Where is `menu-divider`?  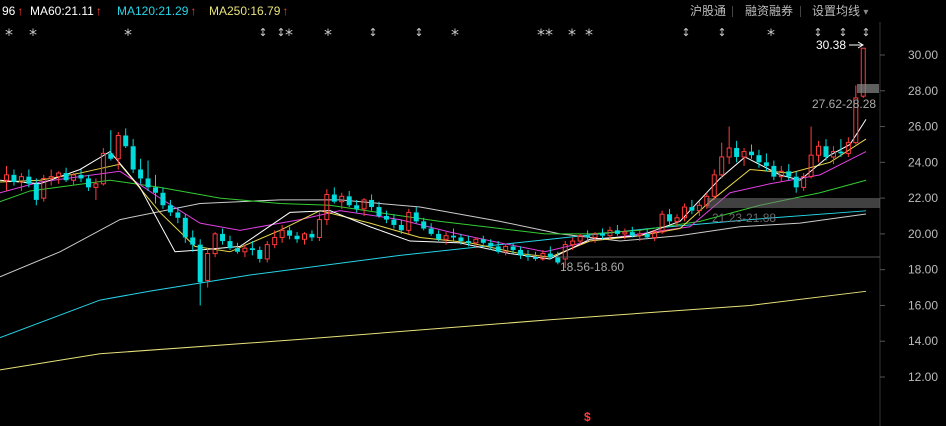 menu-divider is located at coordinates (732, 11).